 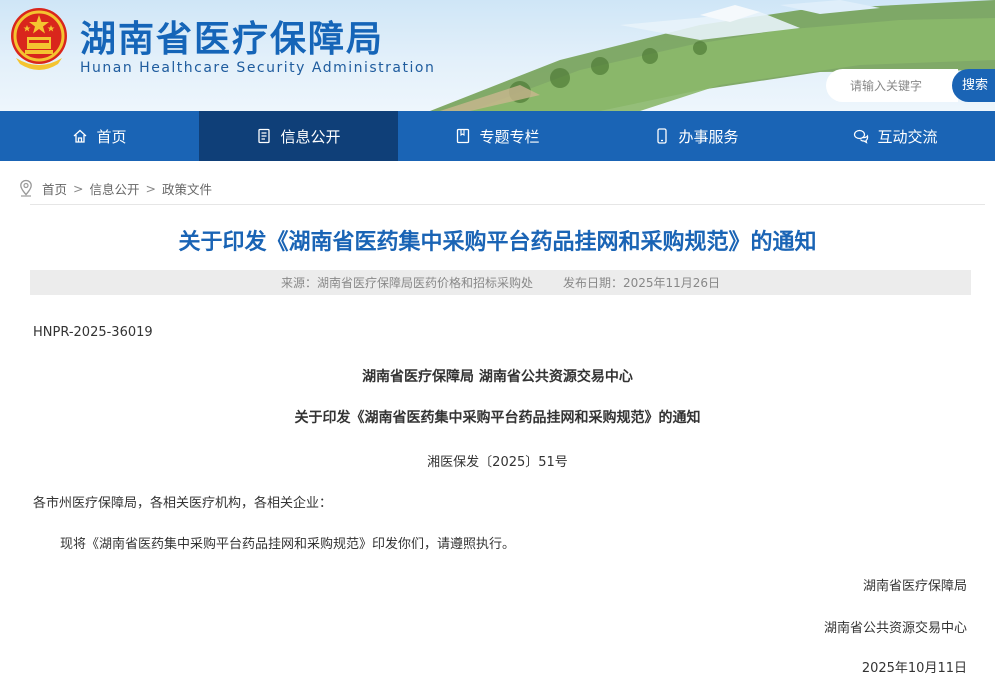 I want to click on breadcrumb: 首页 > 信息公开 > 政策文件, so click(x=115, y=188).